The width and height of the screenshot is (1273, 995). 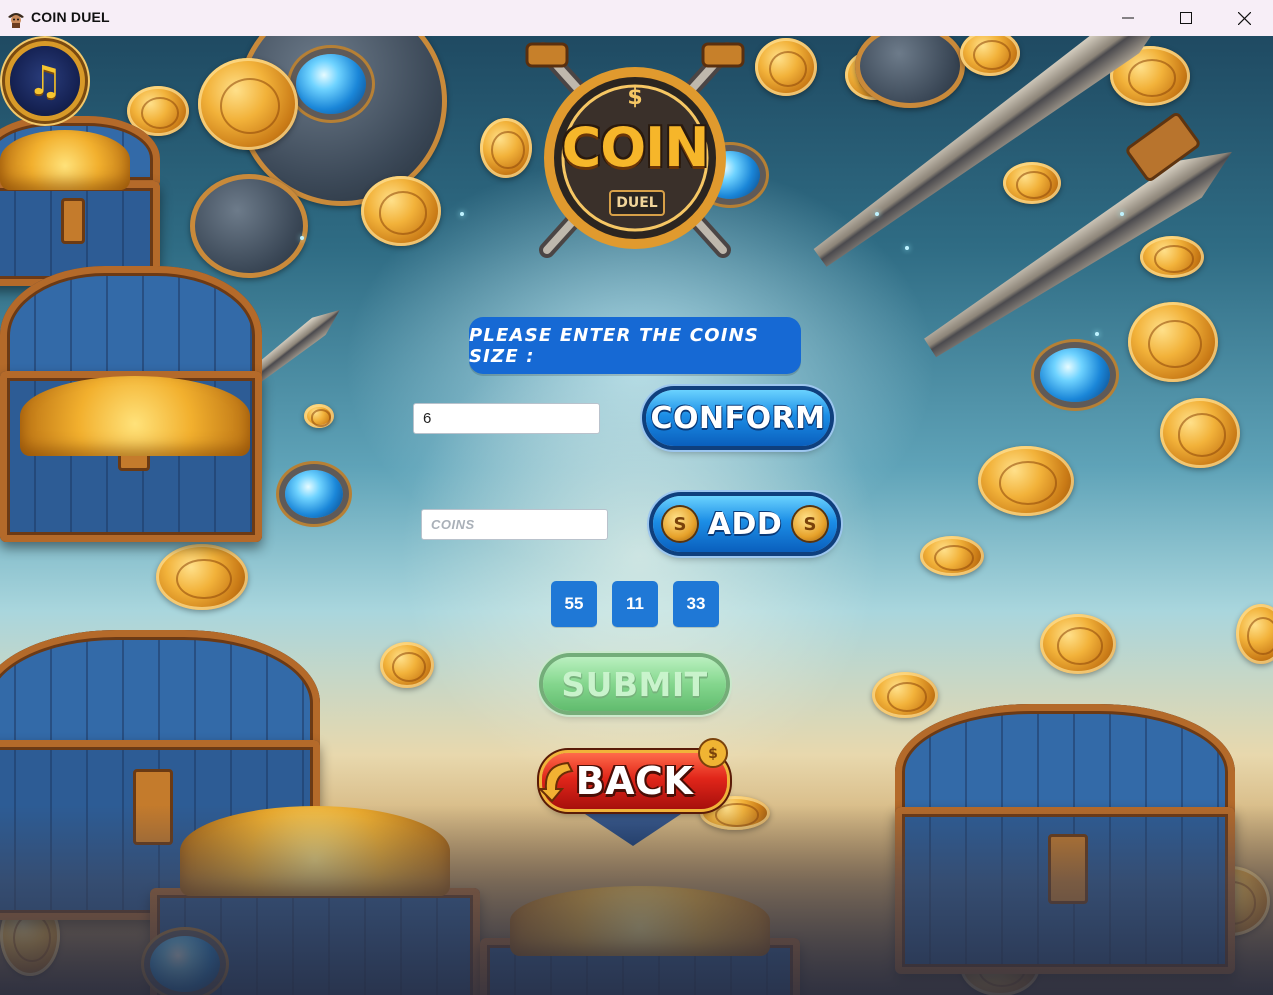 I want to click on logo-title: COIN, so click(x=635, y=147).